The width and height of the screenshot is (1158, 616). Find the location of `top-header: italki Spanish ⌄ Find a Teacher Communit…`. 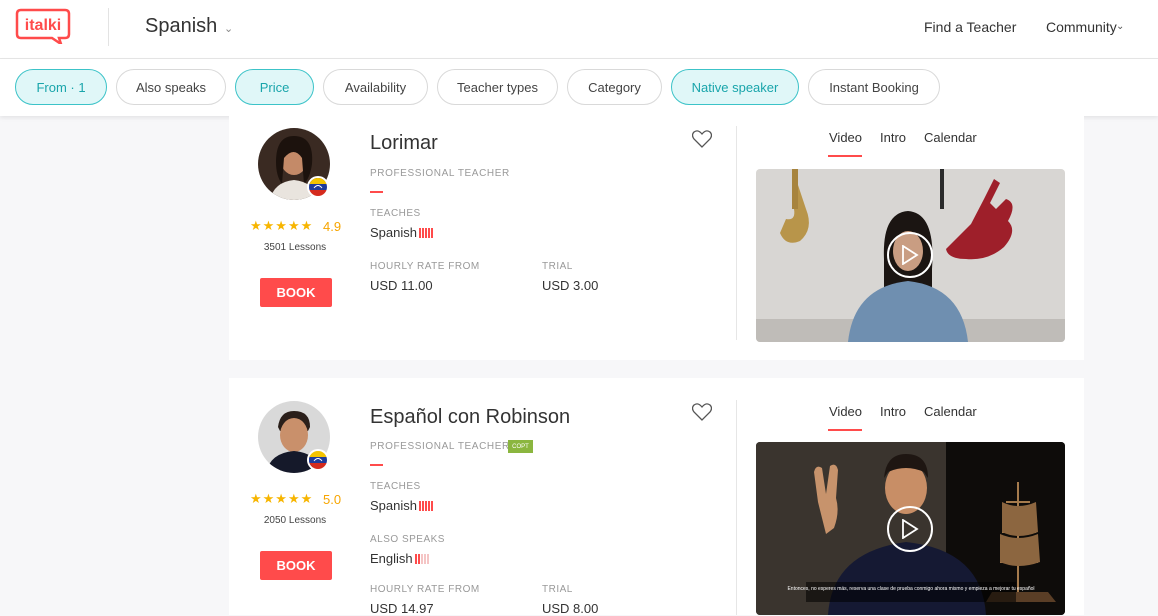

top-header: italki Spanish ⌄ Find a Teacher Communit… is located at coordinates (579, 29).